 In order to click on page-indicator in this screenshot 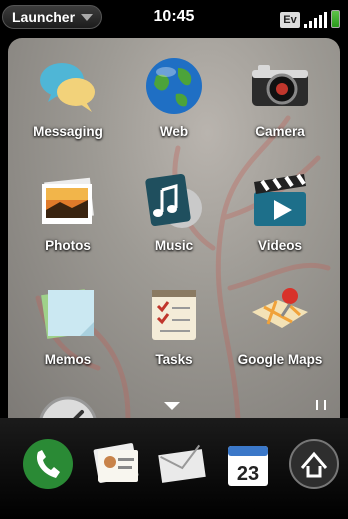, I will do `click(321, 405)`.